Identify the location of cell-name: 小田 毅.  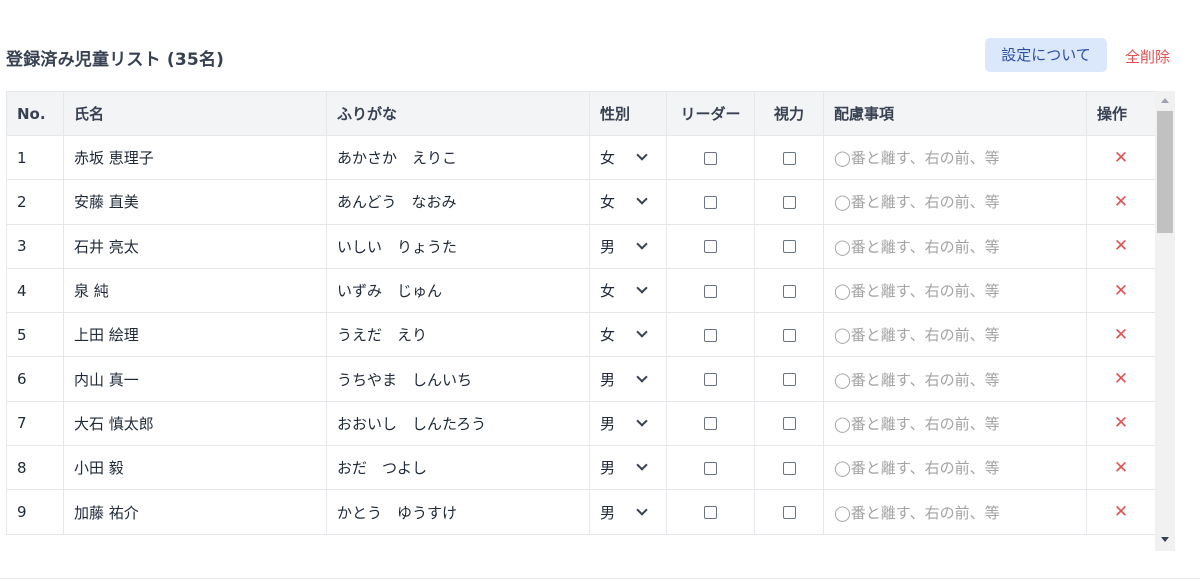
(195, 468).